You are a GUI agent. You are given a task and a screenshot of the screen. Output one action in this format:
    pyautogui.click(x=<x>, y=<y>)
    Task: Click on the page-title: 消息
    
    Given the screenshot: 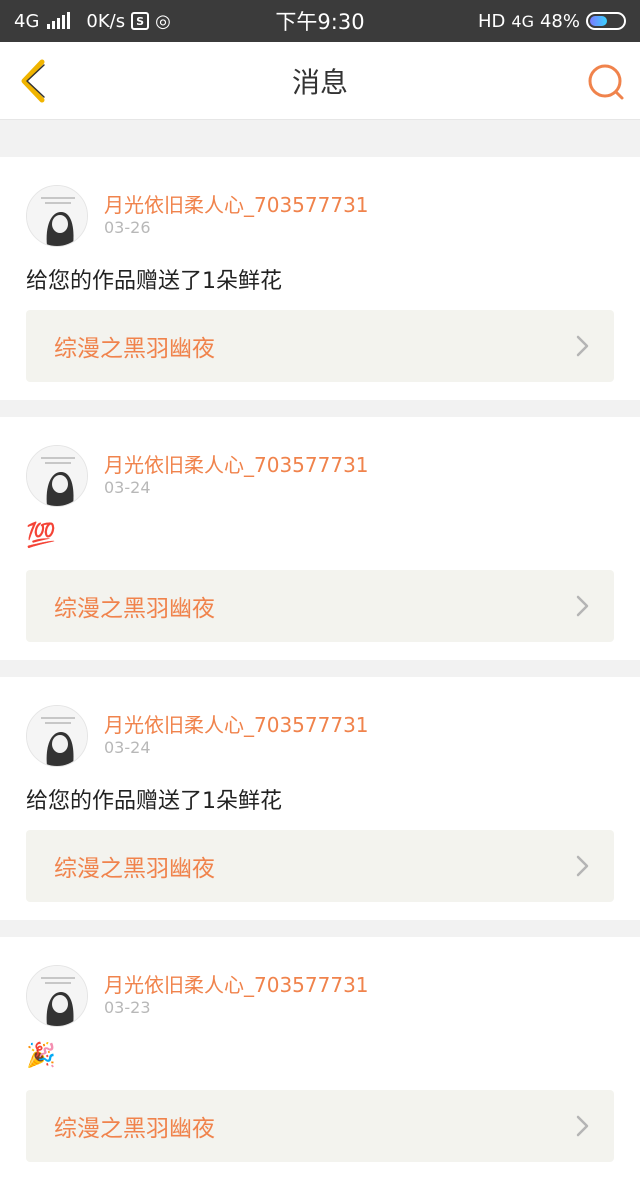 What is the action you would take?
    pyautogui.click(x=319, y=82)
    